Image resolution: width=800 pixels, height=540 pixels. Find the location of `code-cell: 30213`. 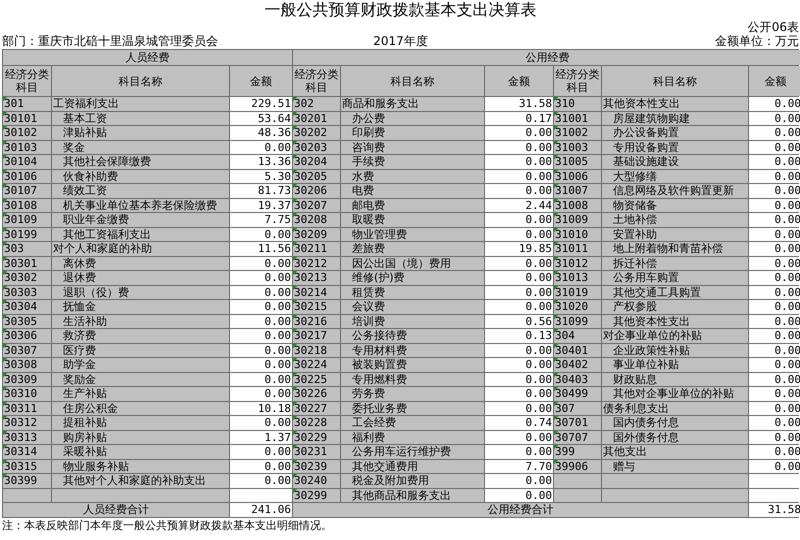

code-cell: 30213 is located at coordinates (316, 277).